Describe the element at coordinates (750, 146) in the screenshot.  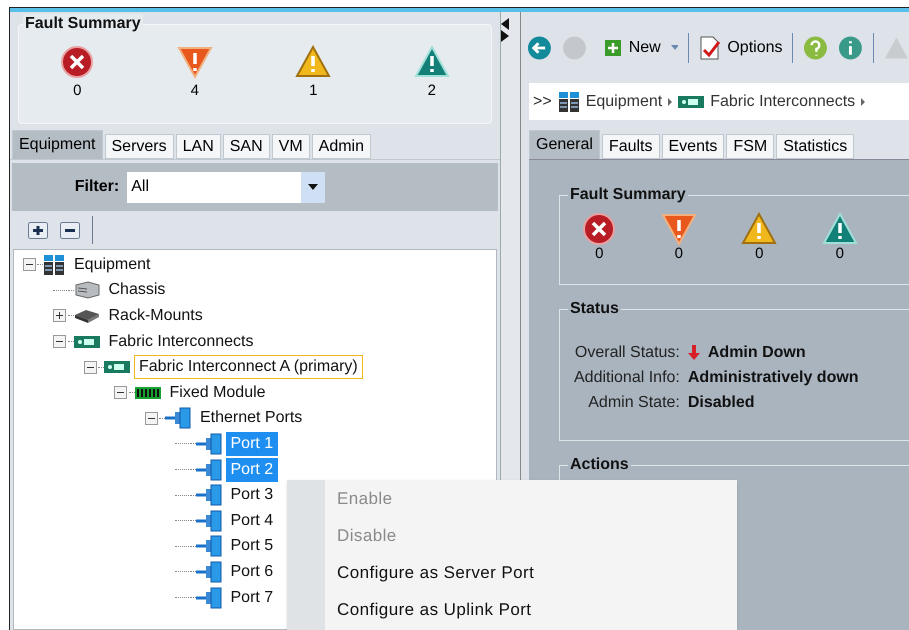
I see `tab: FSM` at that location.